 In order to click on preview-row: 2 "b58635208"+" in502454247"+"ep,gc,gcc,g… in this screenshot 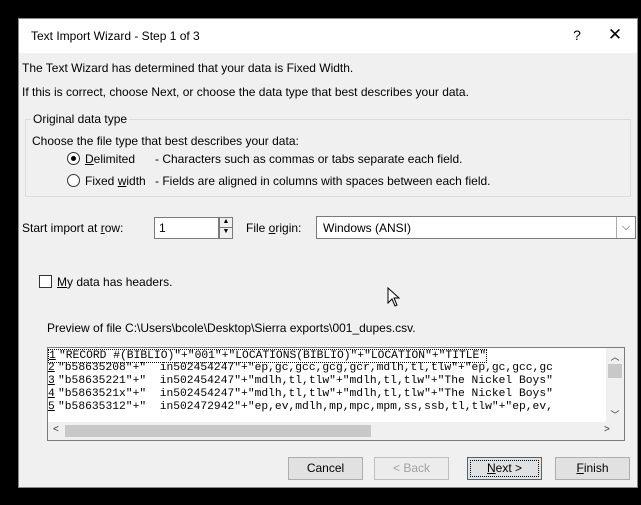, I will do `click(300, 368)`.